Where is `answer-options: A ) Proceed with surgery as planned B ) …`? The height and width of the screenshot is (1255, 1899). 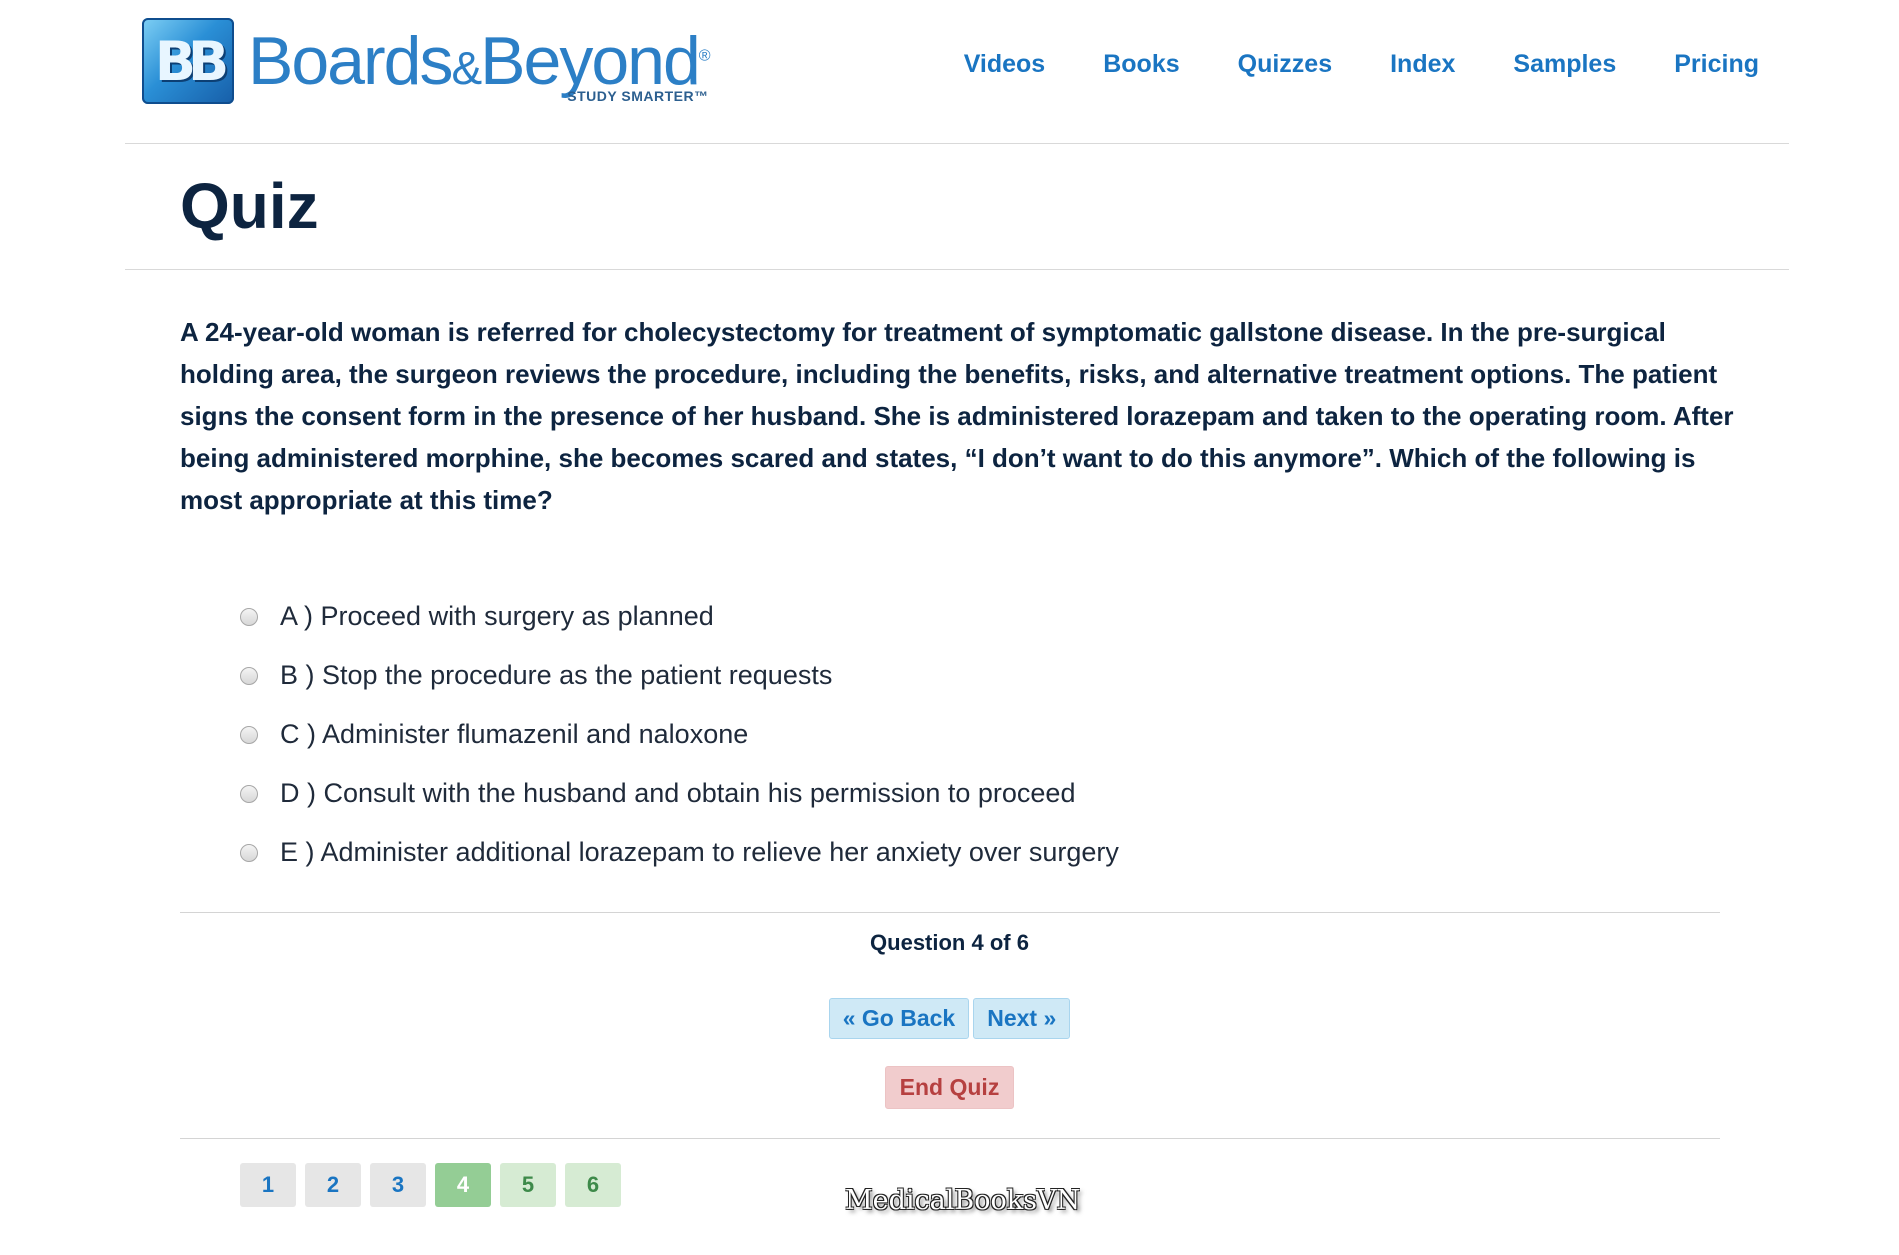
answer-options: A ) Proceed with surgery as planned B ) … is located at coordinates (679, 734).